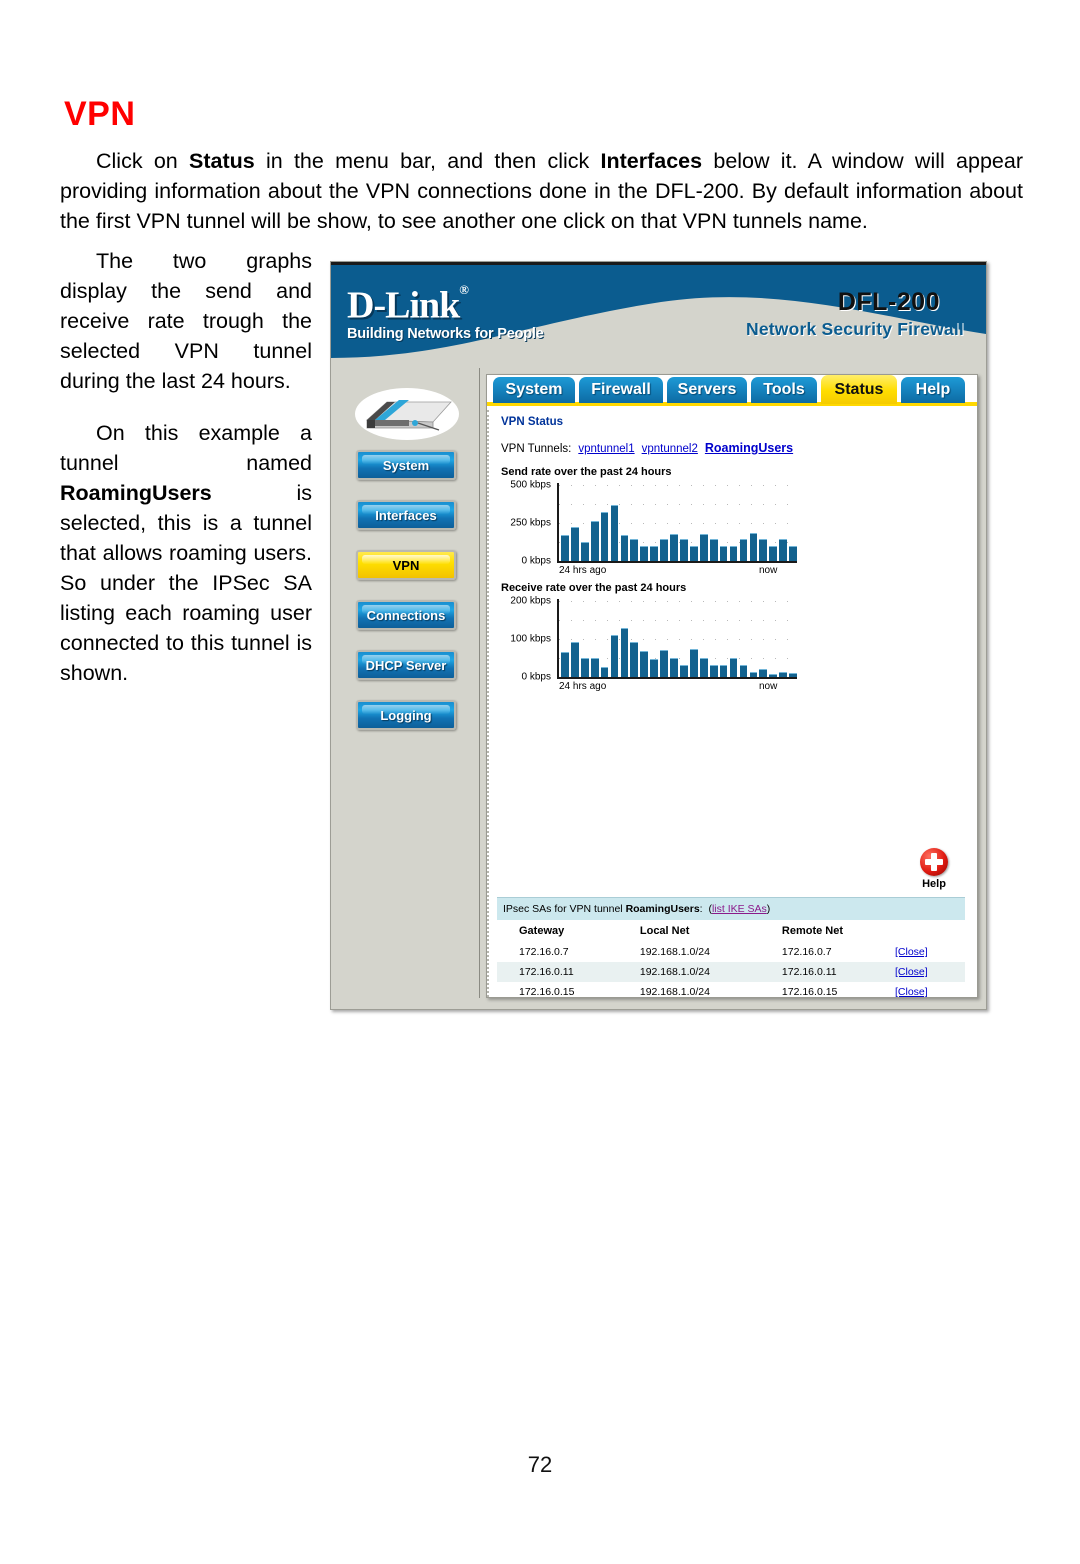  What do you see at coordinates (407, 414) in the screenshot?
I see `router-device-icon` at bounding box center [407, 414].